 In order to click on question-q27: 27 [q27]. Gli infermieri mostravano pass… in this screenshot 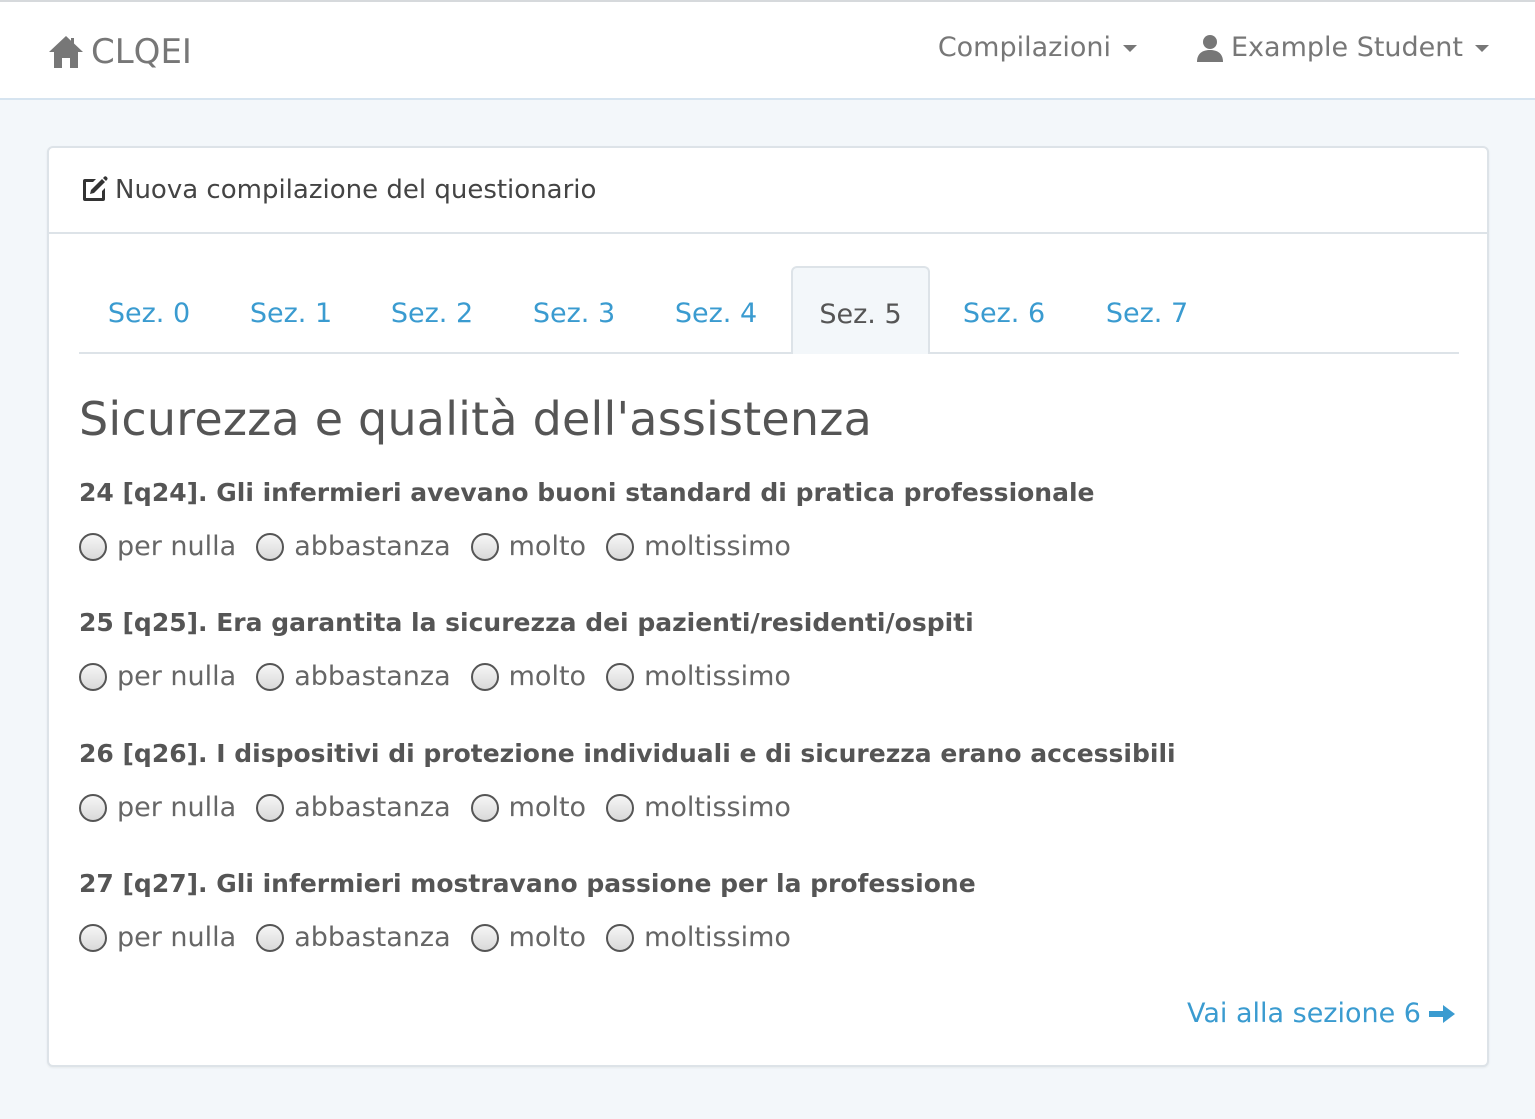, I will do `click(527, 911)`.